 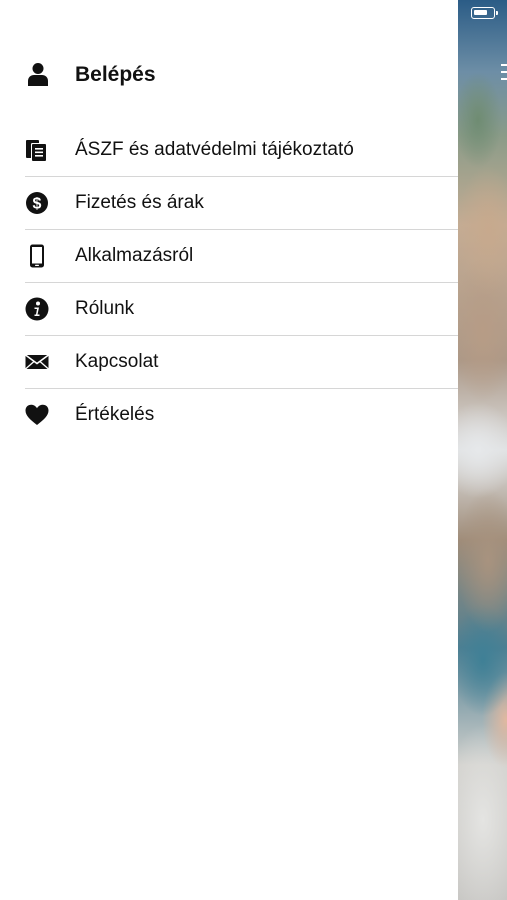 What do you see at coordinates (37, 415) in the screenshot?
I see `heart-icon` at bounding box center [37, 415].